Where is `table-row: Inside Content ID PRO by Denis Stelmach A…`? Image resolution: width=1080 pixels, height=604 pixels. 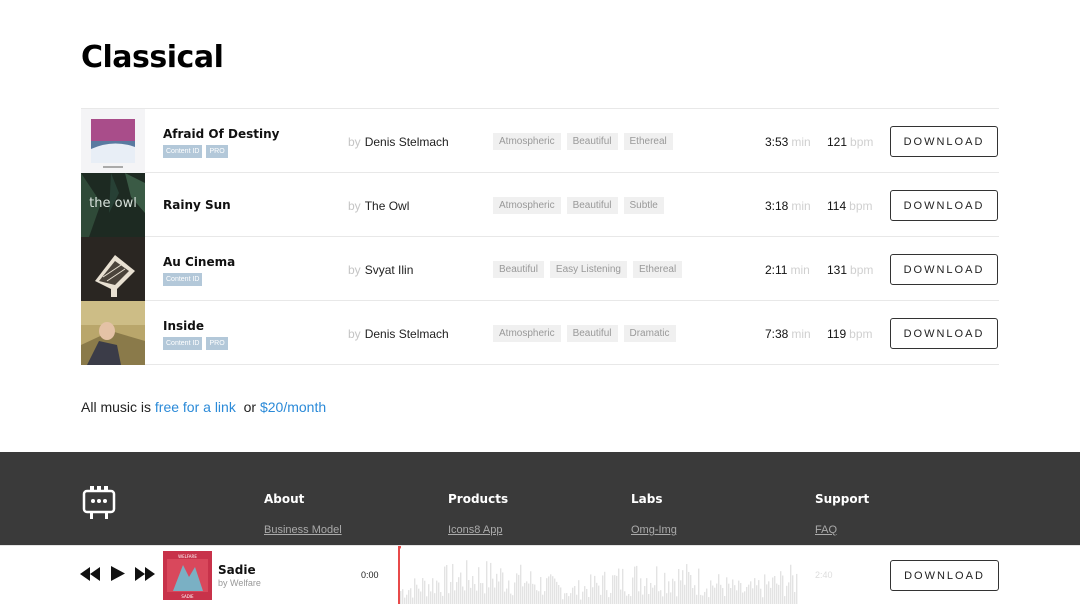
table-row: Inside Content ID PRO by Denis Stelmach A… is located at coordinates (540, 333).